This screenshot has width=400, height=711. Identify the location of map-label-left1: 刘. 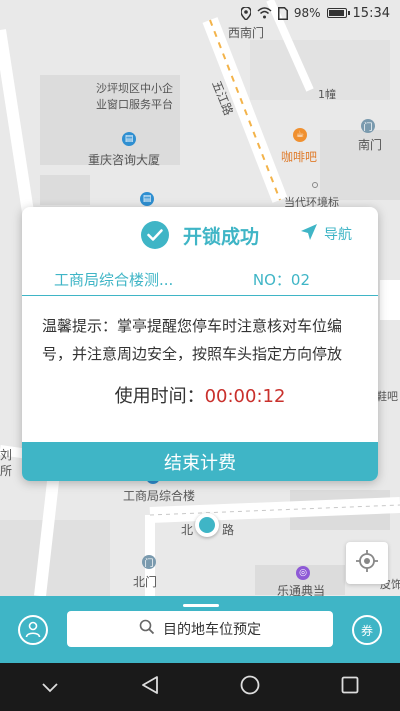
(6, 455).